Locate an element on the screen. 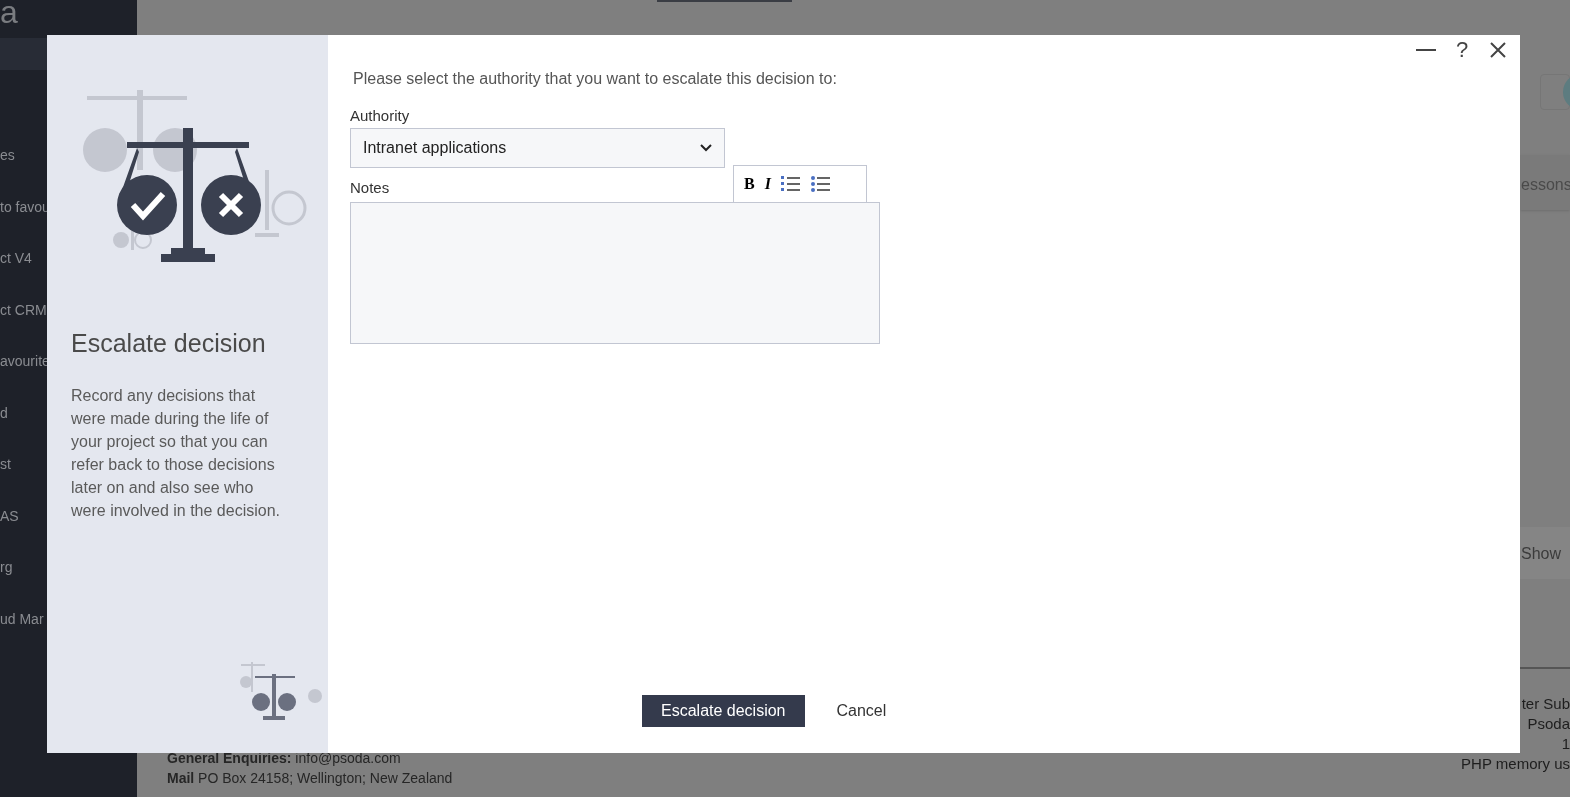 The height and width of the screenshot is (797, 1570). side-description: Record any decisions that were made during the life of your project so that you can refer back to those decisions later on and also see who were involved in the decision. is located at coordinates (176, 453).